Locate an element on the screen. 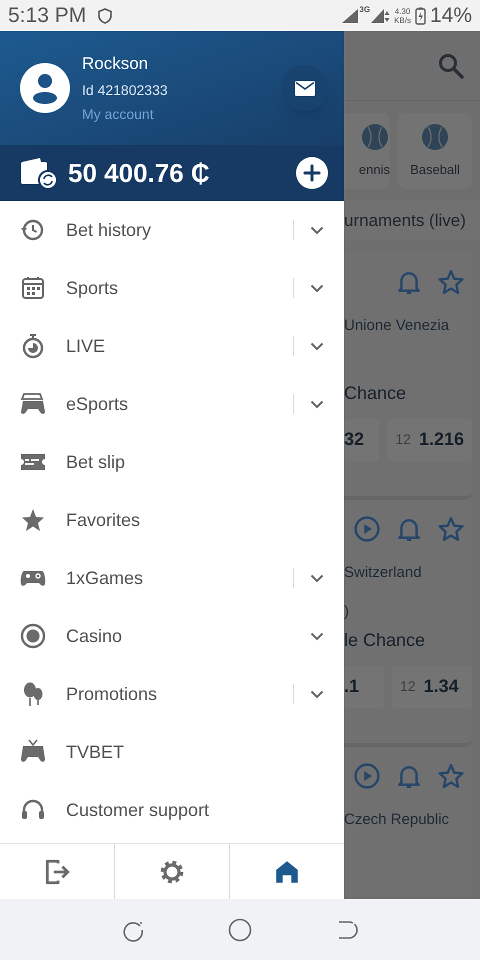 The height and width of the screenshot is (960, 480). menu-item: Favorites is located at coordinates (195, 520).